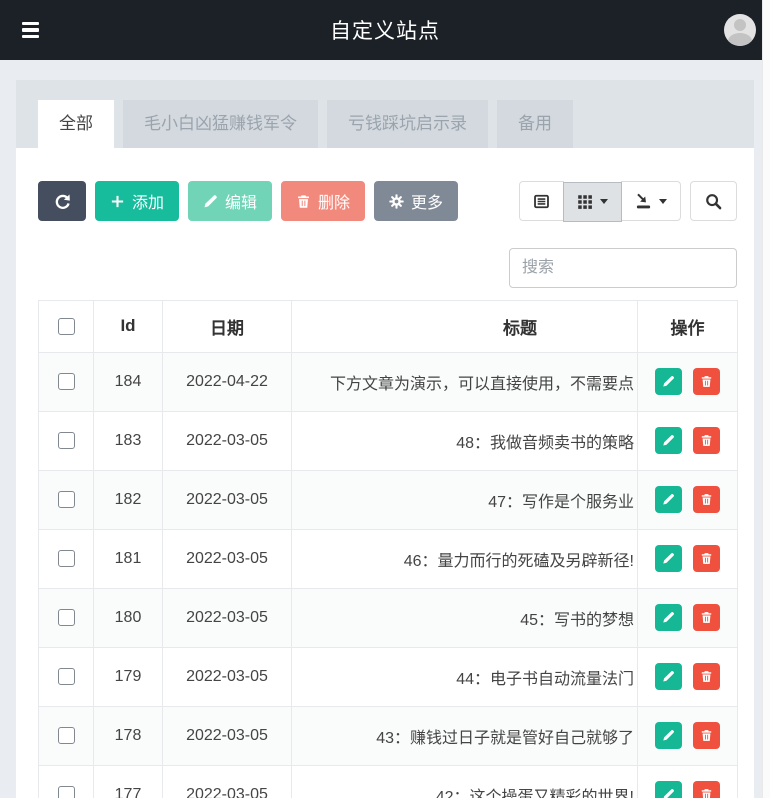 This screenshot has width=770, height=798. What do you see at coordinates (76, 124) in the screenshot?
I see `tab-all: 全部` at bounding box center [76, 124].